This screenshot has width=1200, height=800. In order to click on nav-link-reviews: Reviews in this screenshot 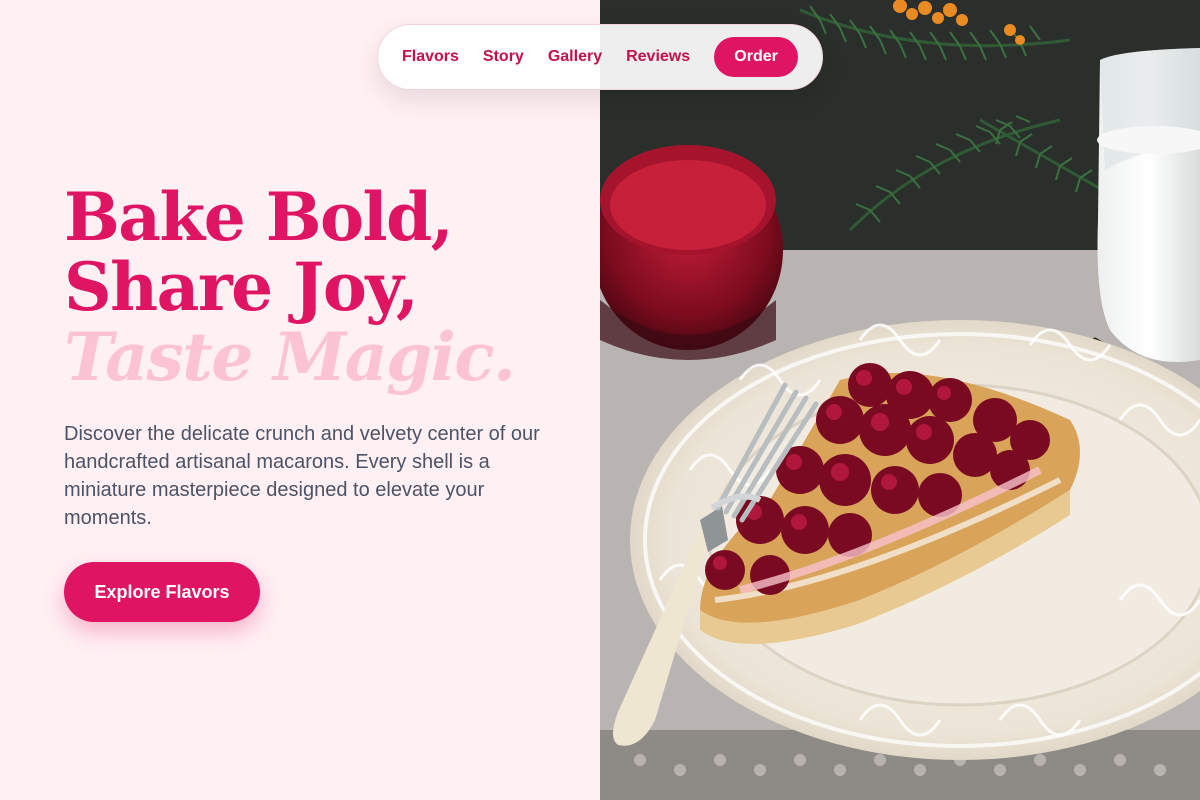, I will do `click(658, 57)`.